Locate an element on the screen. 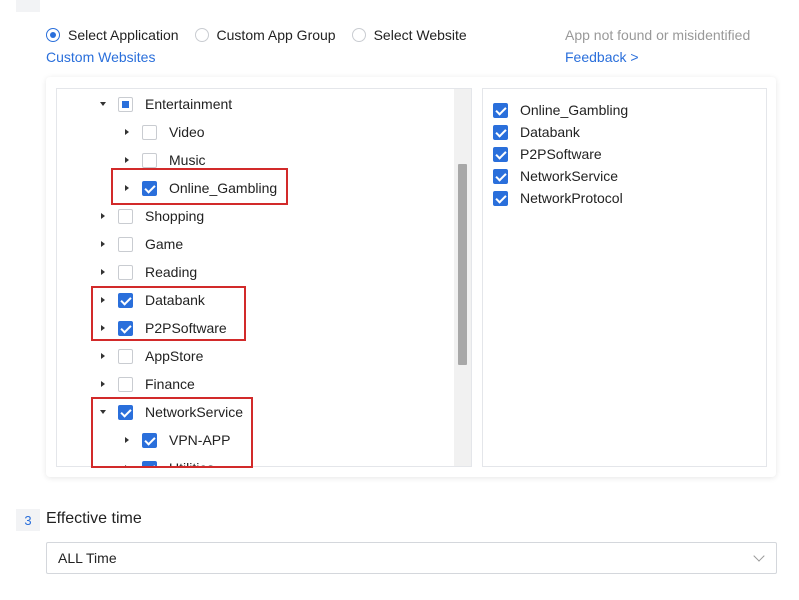  step-number-badge: 3 is located at coordinates (28, 520).